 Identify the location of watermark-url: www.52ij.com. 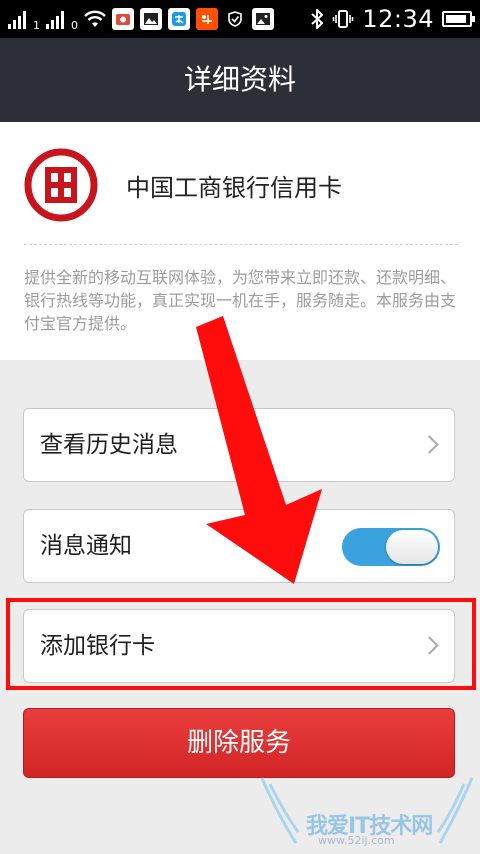
(356, 840).